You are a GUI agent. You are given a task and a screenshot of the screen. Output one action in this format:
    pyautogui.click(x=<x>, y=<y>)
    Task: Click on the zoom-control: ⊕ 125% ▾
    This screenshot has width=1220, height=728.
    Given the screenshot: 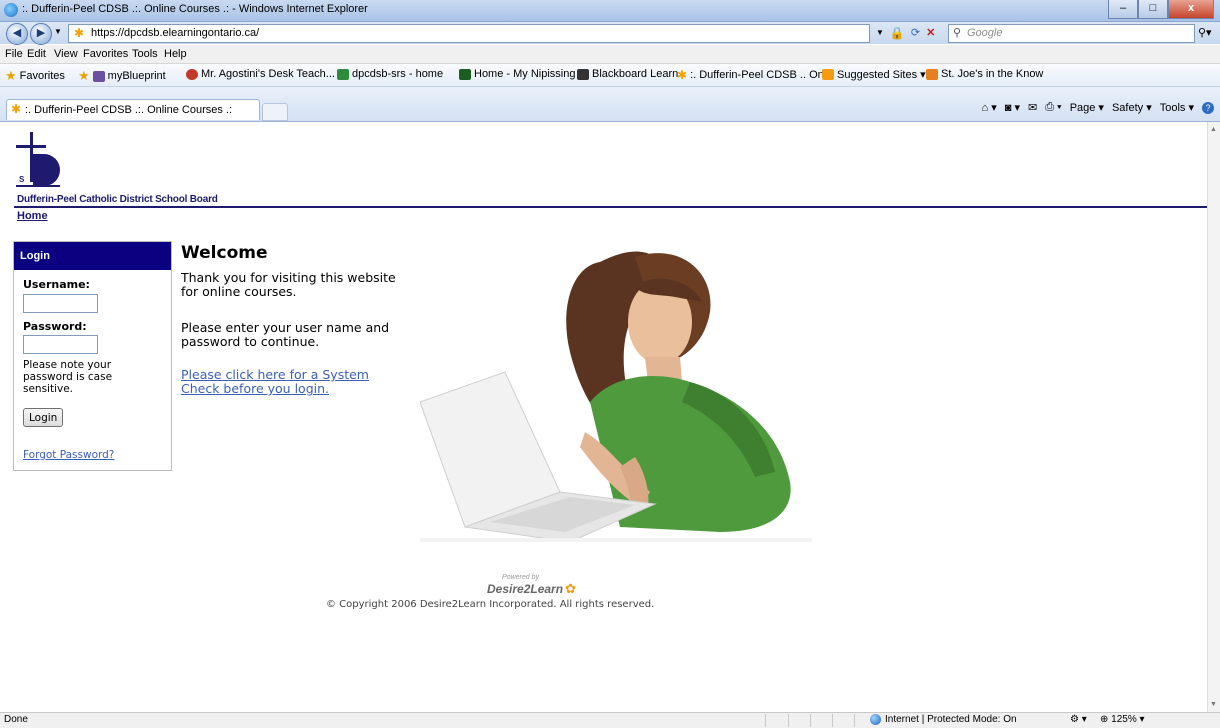 What is the action you would take?
    pyautogui.click(x=1122, y=719)
    